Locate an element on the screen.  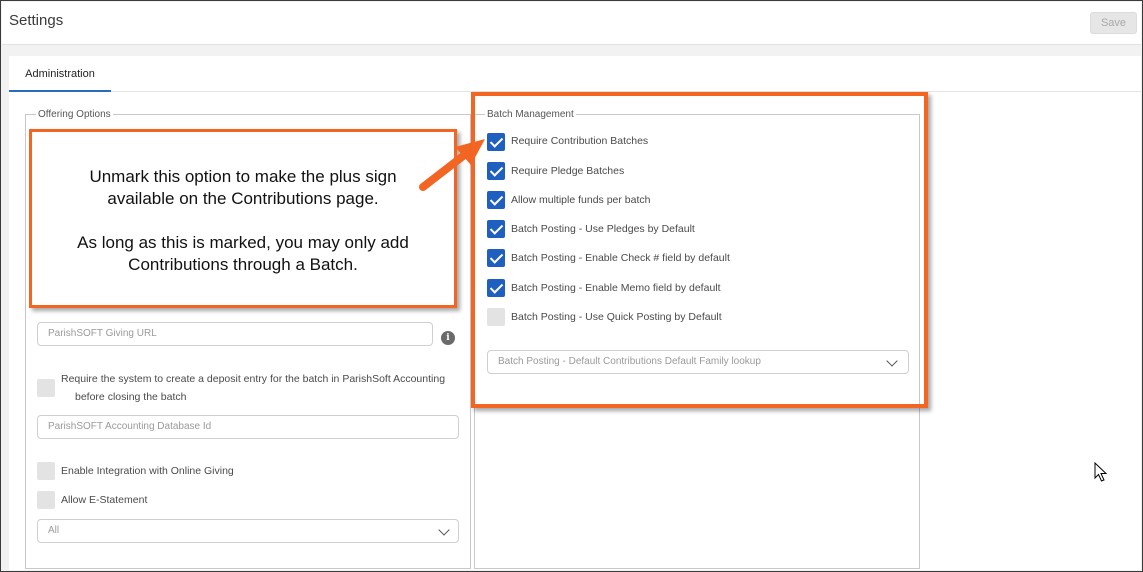
page-header: Settings Save is located at coordinates (571, 23).